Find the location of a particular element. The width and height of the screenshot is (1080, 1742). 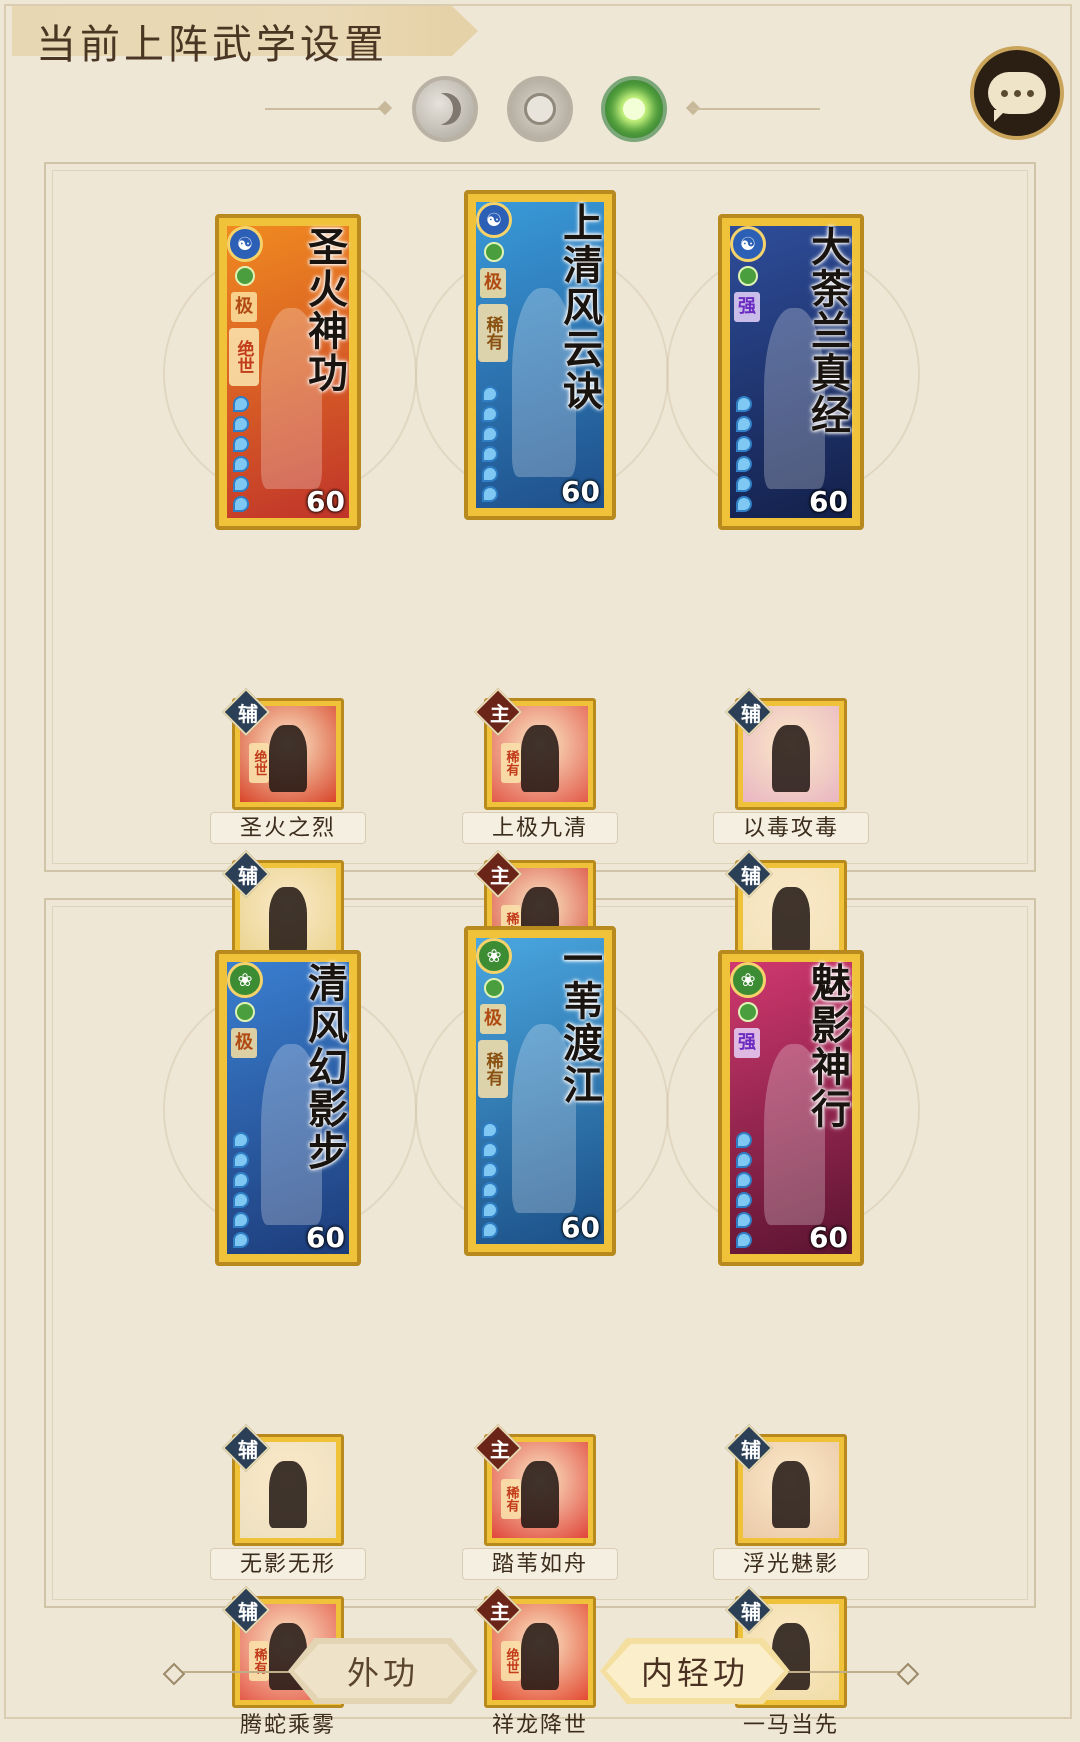

skill-icon: 辅绝世 is located at coordinates (282, 748).